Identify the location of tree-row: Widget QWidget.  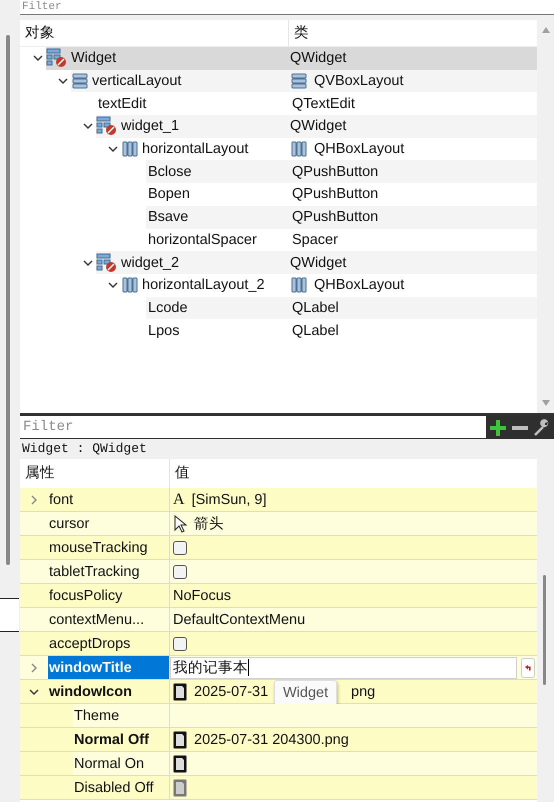
(291, 58).